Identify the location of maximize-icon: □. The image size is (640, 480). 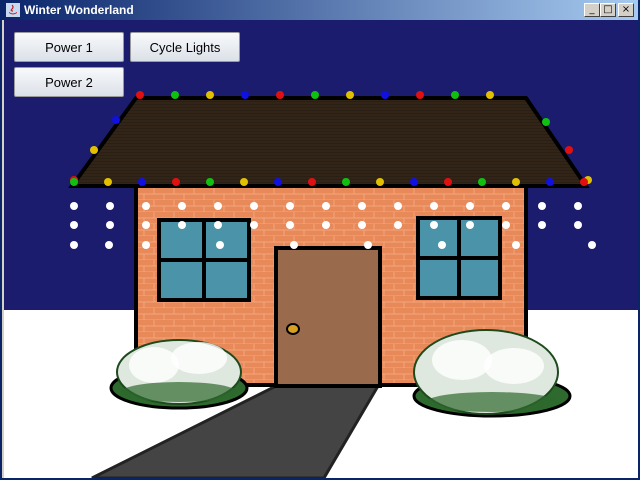
(608, 9).